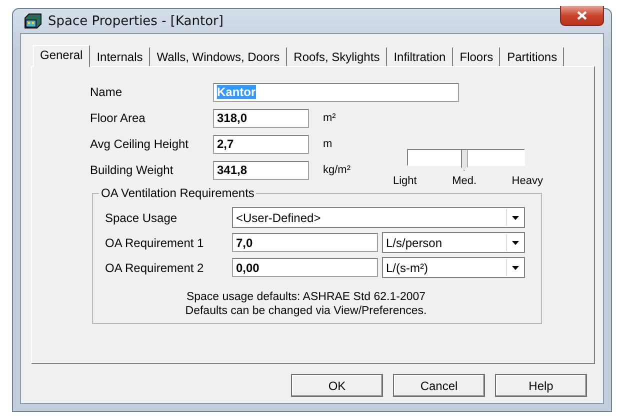  I want to click on field-value: 341,8, so click(232, 170).